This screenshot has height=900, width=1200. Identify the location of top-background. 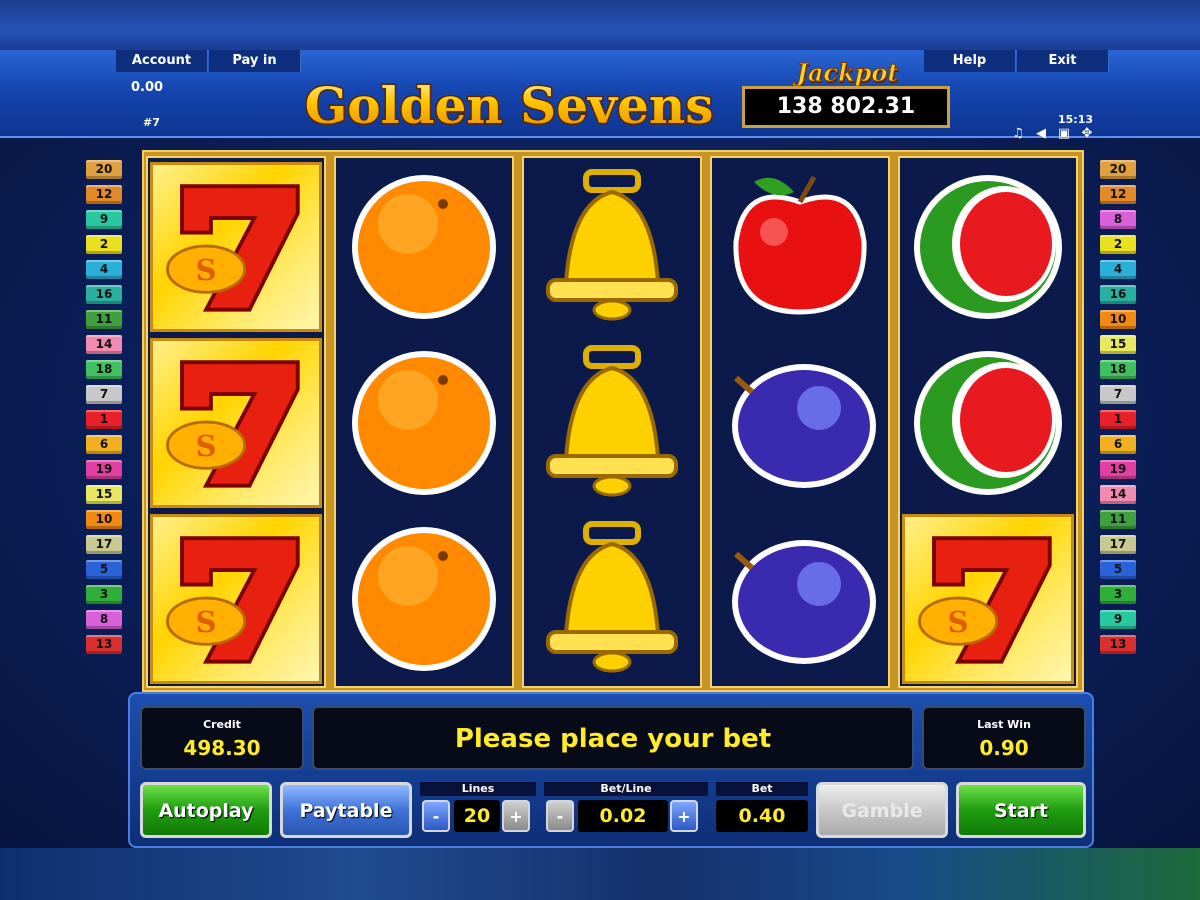
(600, 25).